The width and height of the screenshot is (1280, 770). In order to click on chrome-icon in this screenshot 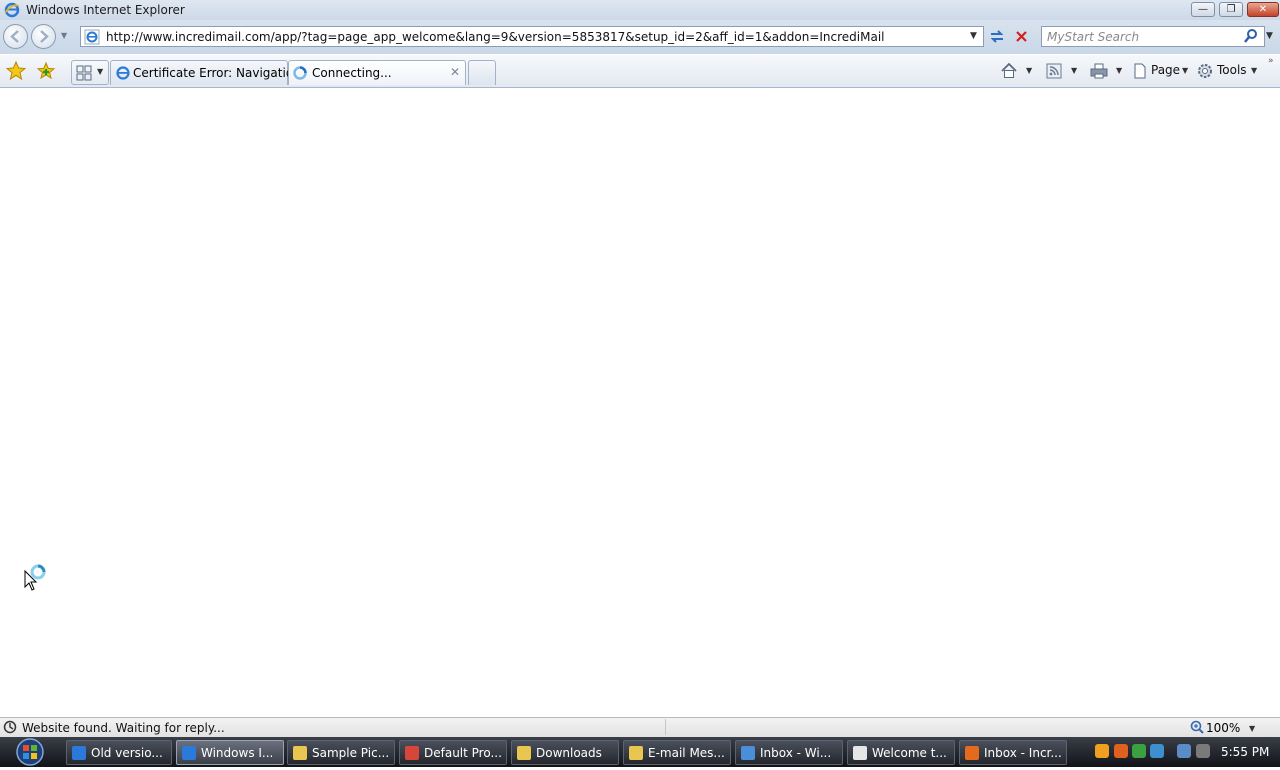, I will do `click(412, 753)`.